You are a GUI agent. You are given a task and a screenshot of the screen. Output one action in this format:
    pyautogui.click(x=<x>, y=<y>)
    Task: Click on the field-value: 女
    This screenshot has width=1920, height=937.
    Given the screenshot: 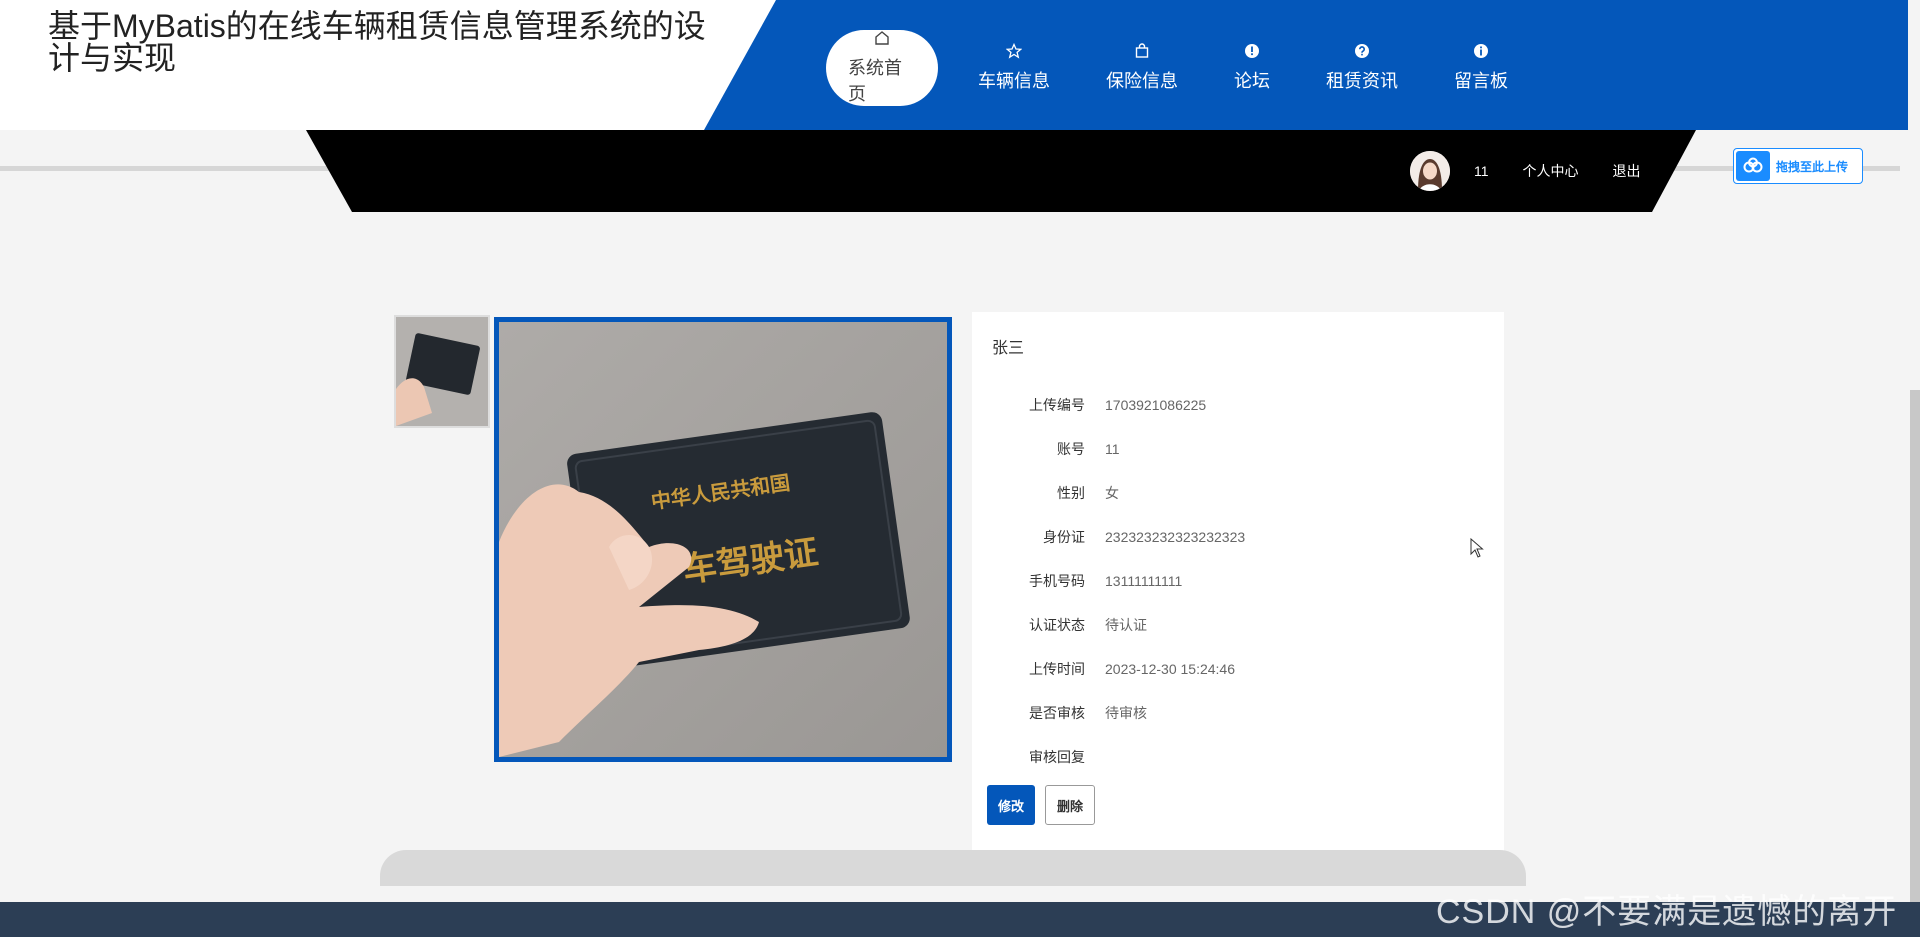 What is the action you would take?
    pyautogui.click(x=1112, y=493)
    